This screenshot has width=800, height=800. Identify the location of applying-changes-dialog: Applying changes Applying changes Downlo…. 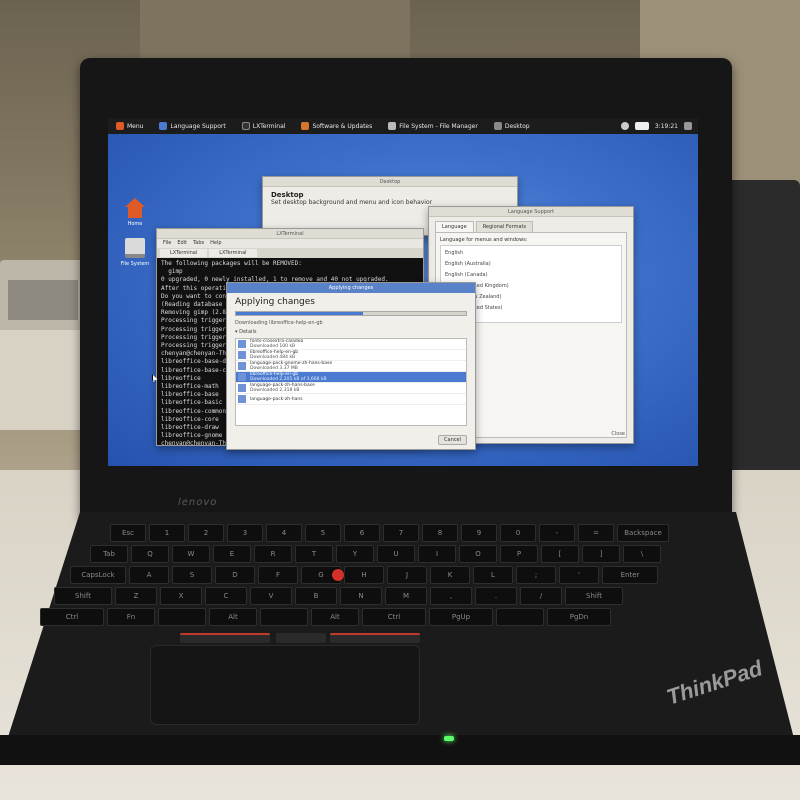
(351, 366).